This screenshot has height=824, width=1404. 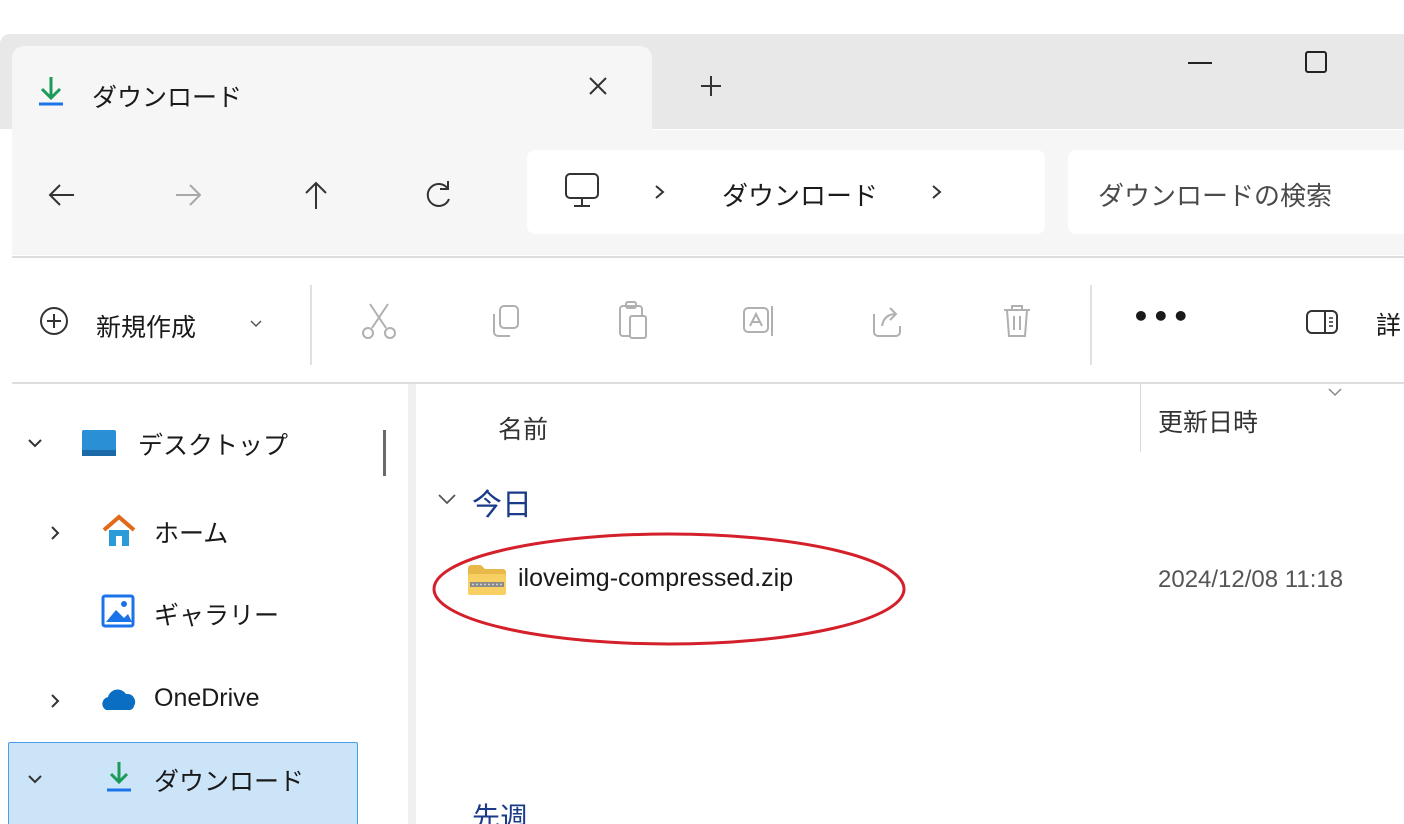 What do you see at coordinates (99, 443) in the screenshot?
I see `desktop-icon` at bounding box center [99, 443].